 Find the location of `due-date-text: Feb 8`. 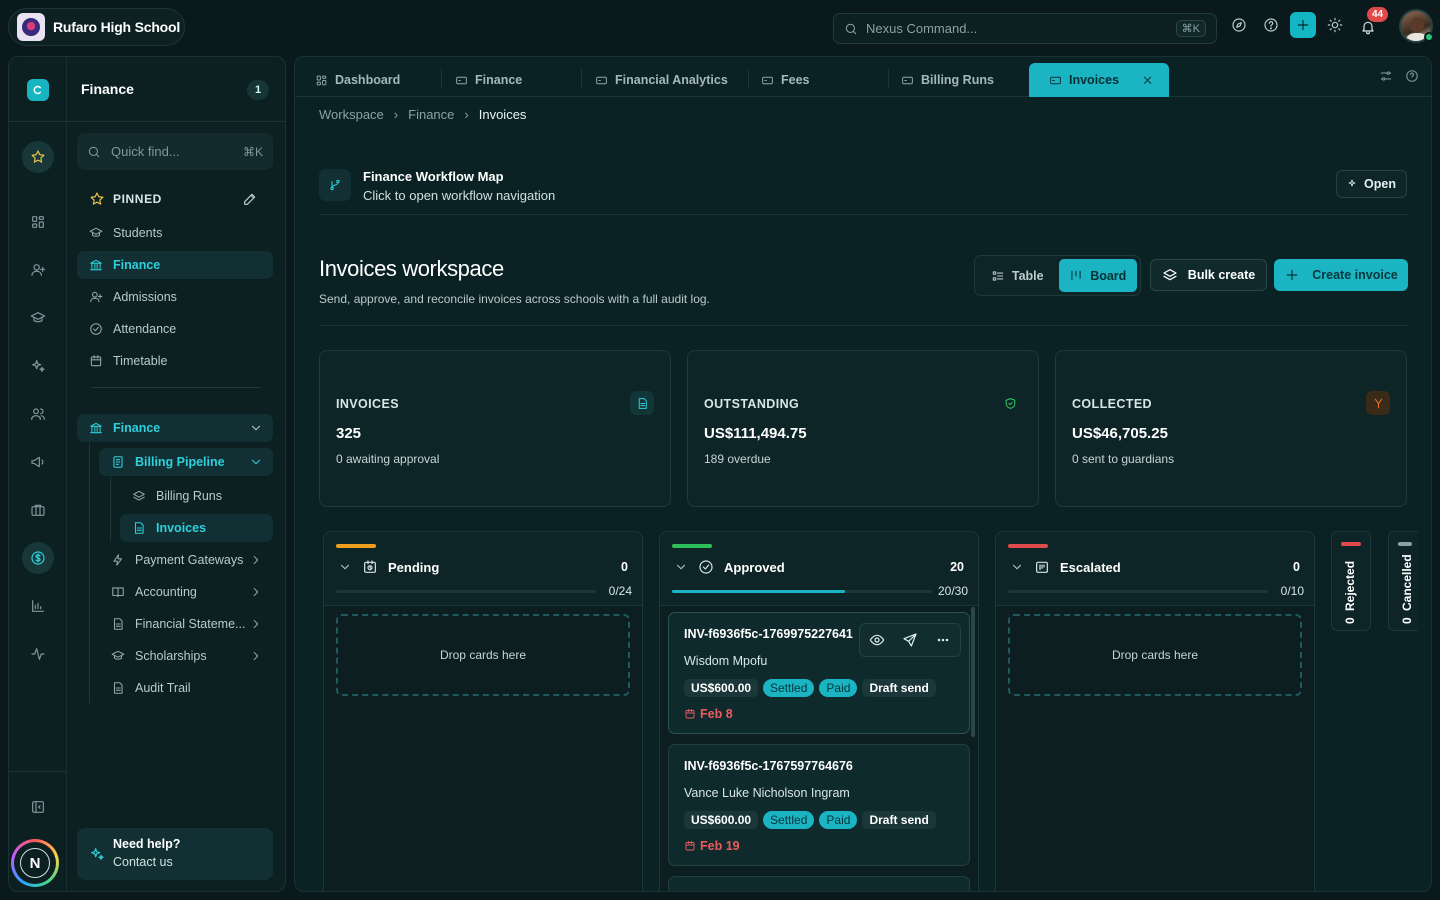

due-date-text: Feb 8 is located at coordinates (716, 714).